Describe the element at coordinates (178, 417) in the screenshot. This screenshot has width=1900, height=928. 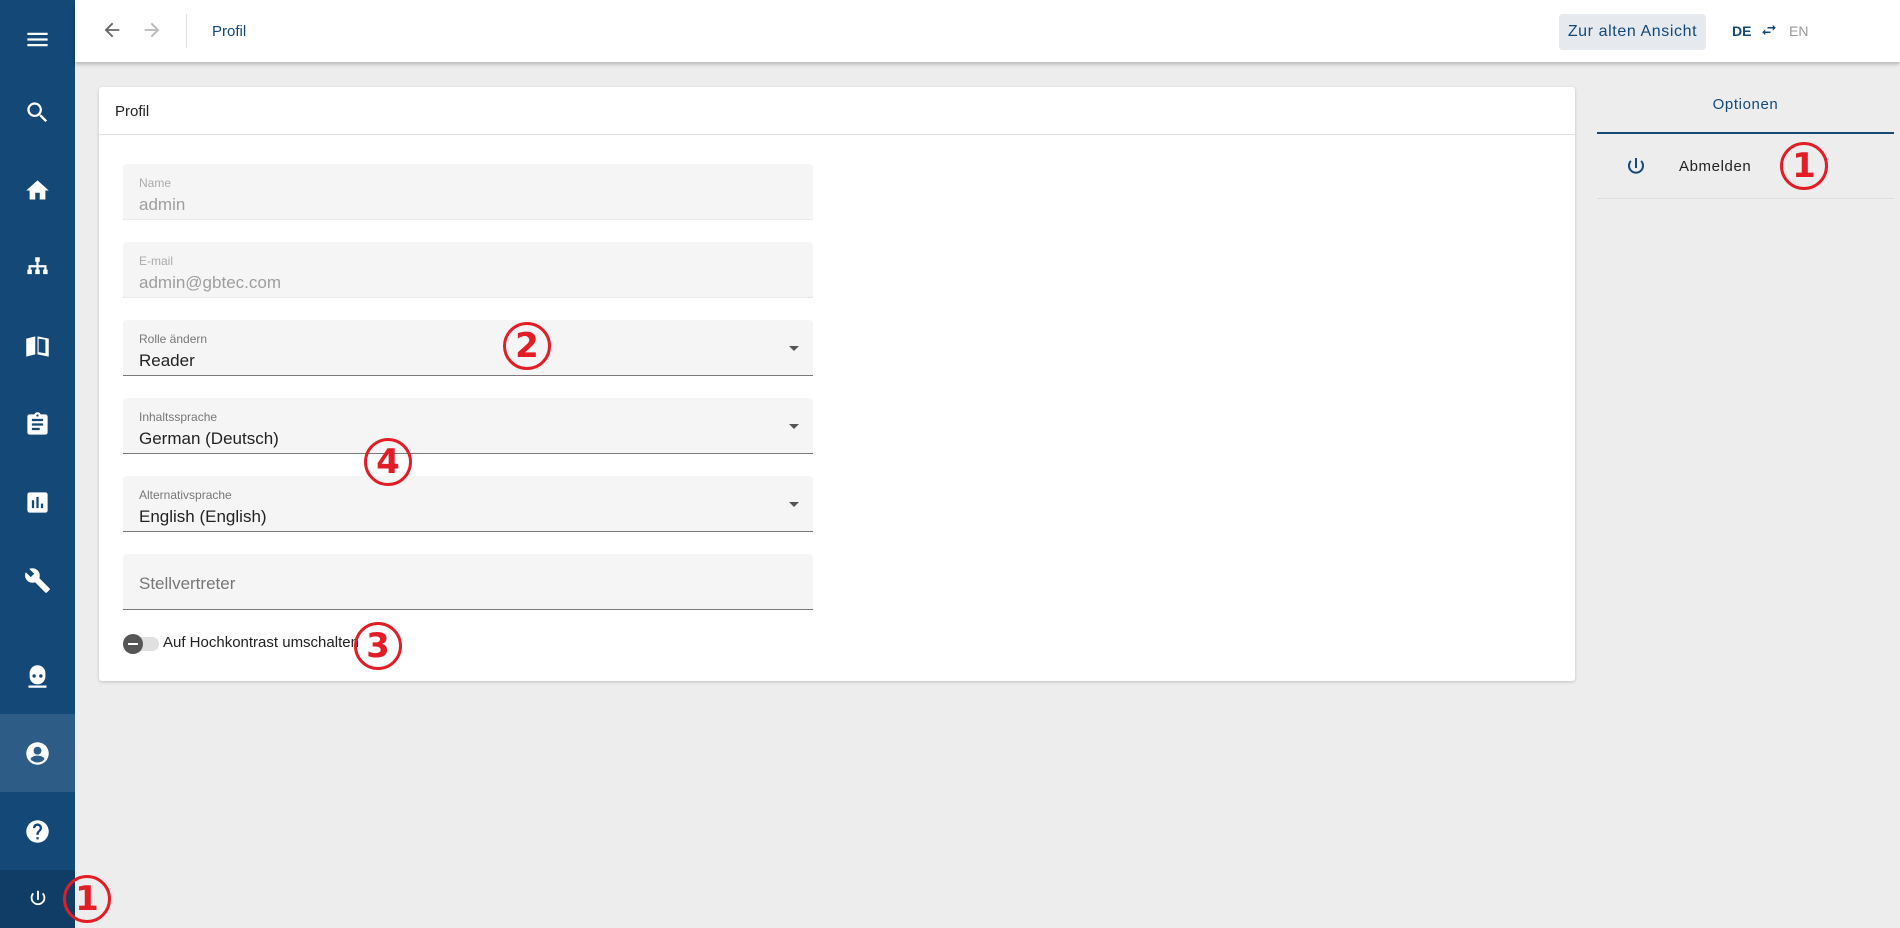
I see `content-language-label: Inhaltssprache` at that location.